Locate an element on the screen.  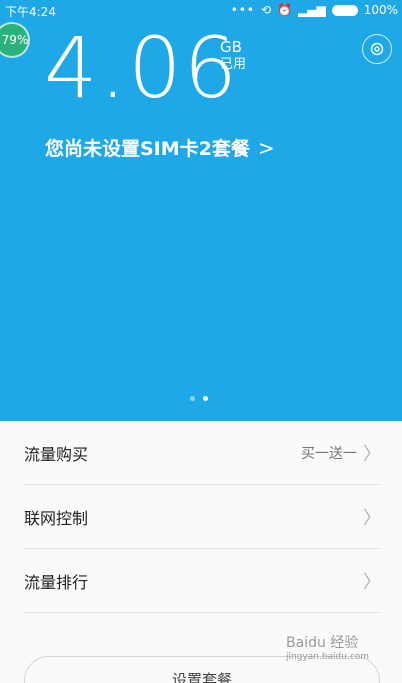
battery-icon is located at coordinates (344, 10).